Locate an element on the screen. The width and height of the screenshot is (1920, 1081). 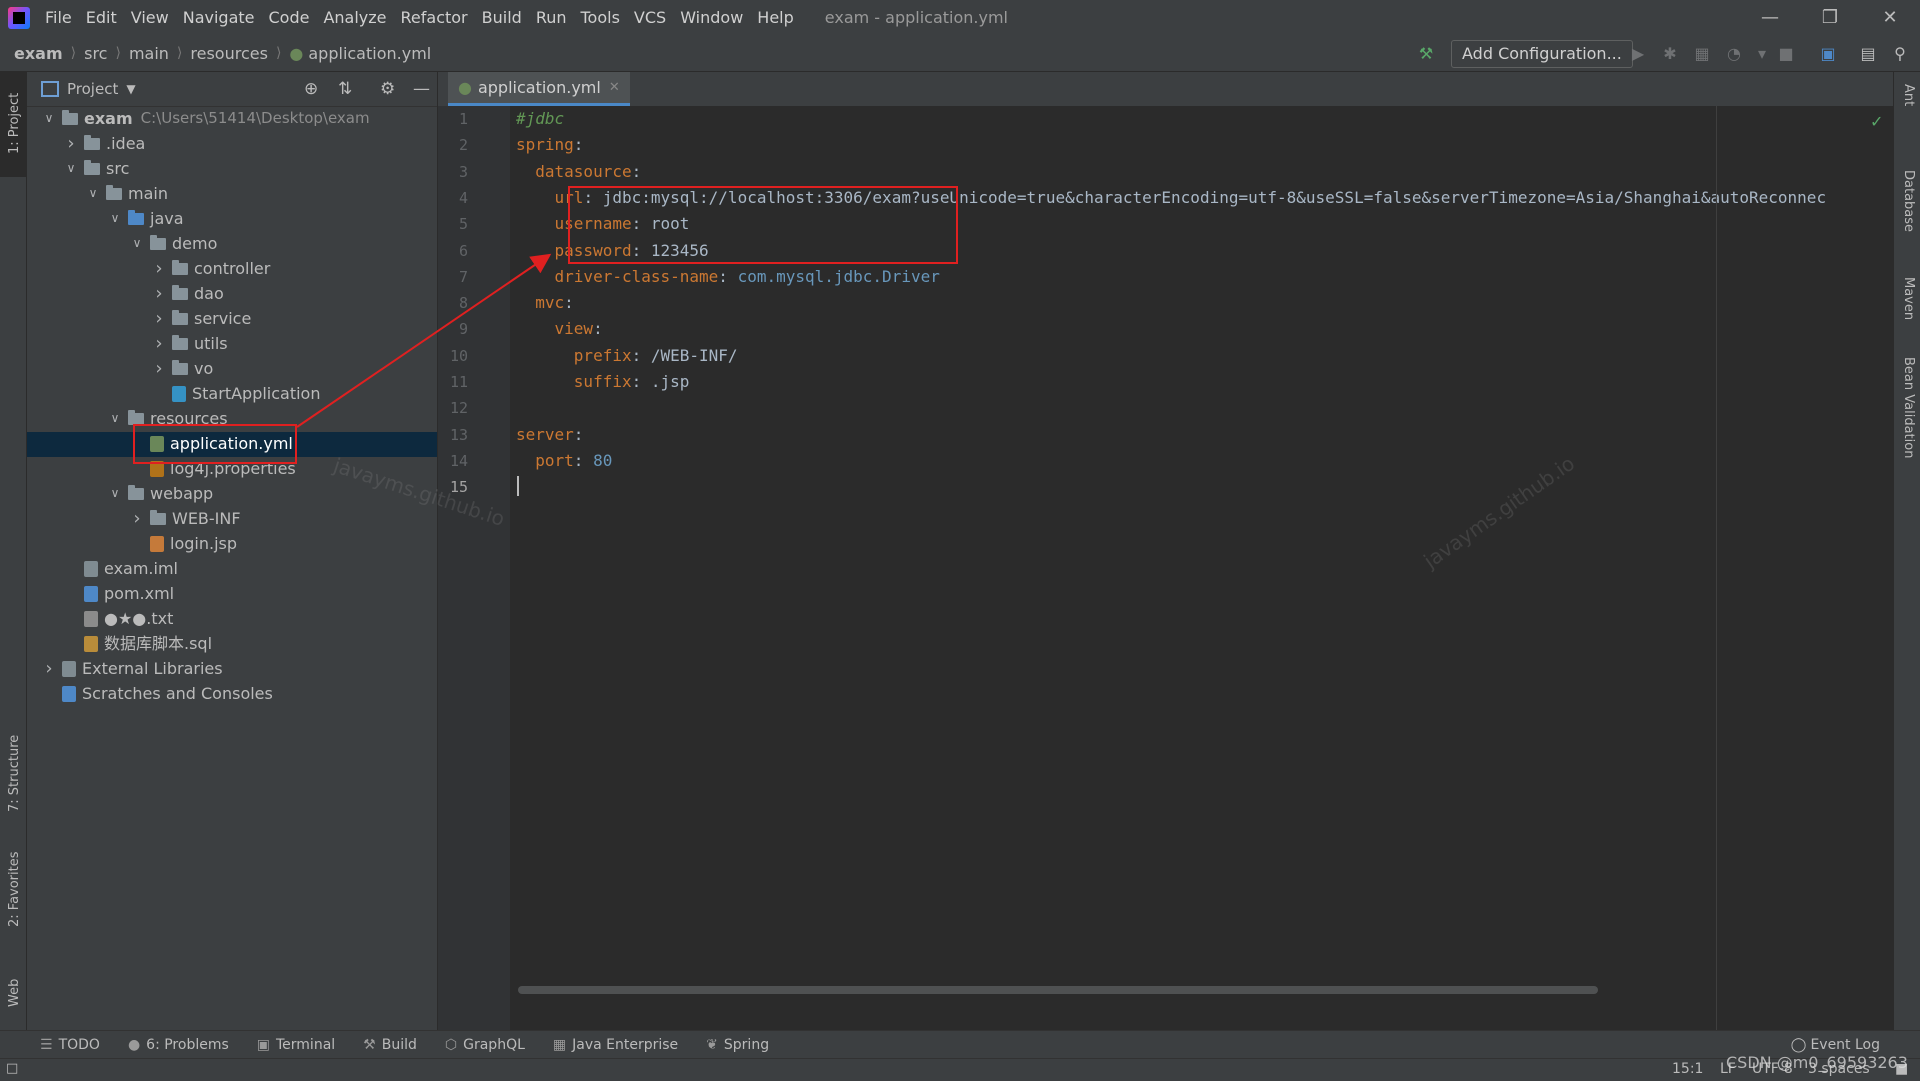
tool-window-todo: ☰ TODO is located at coordinates (70, 1045).